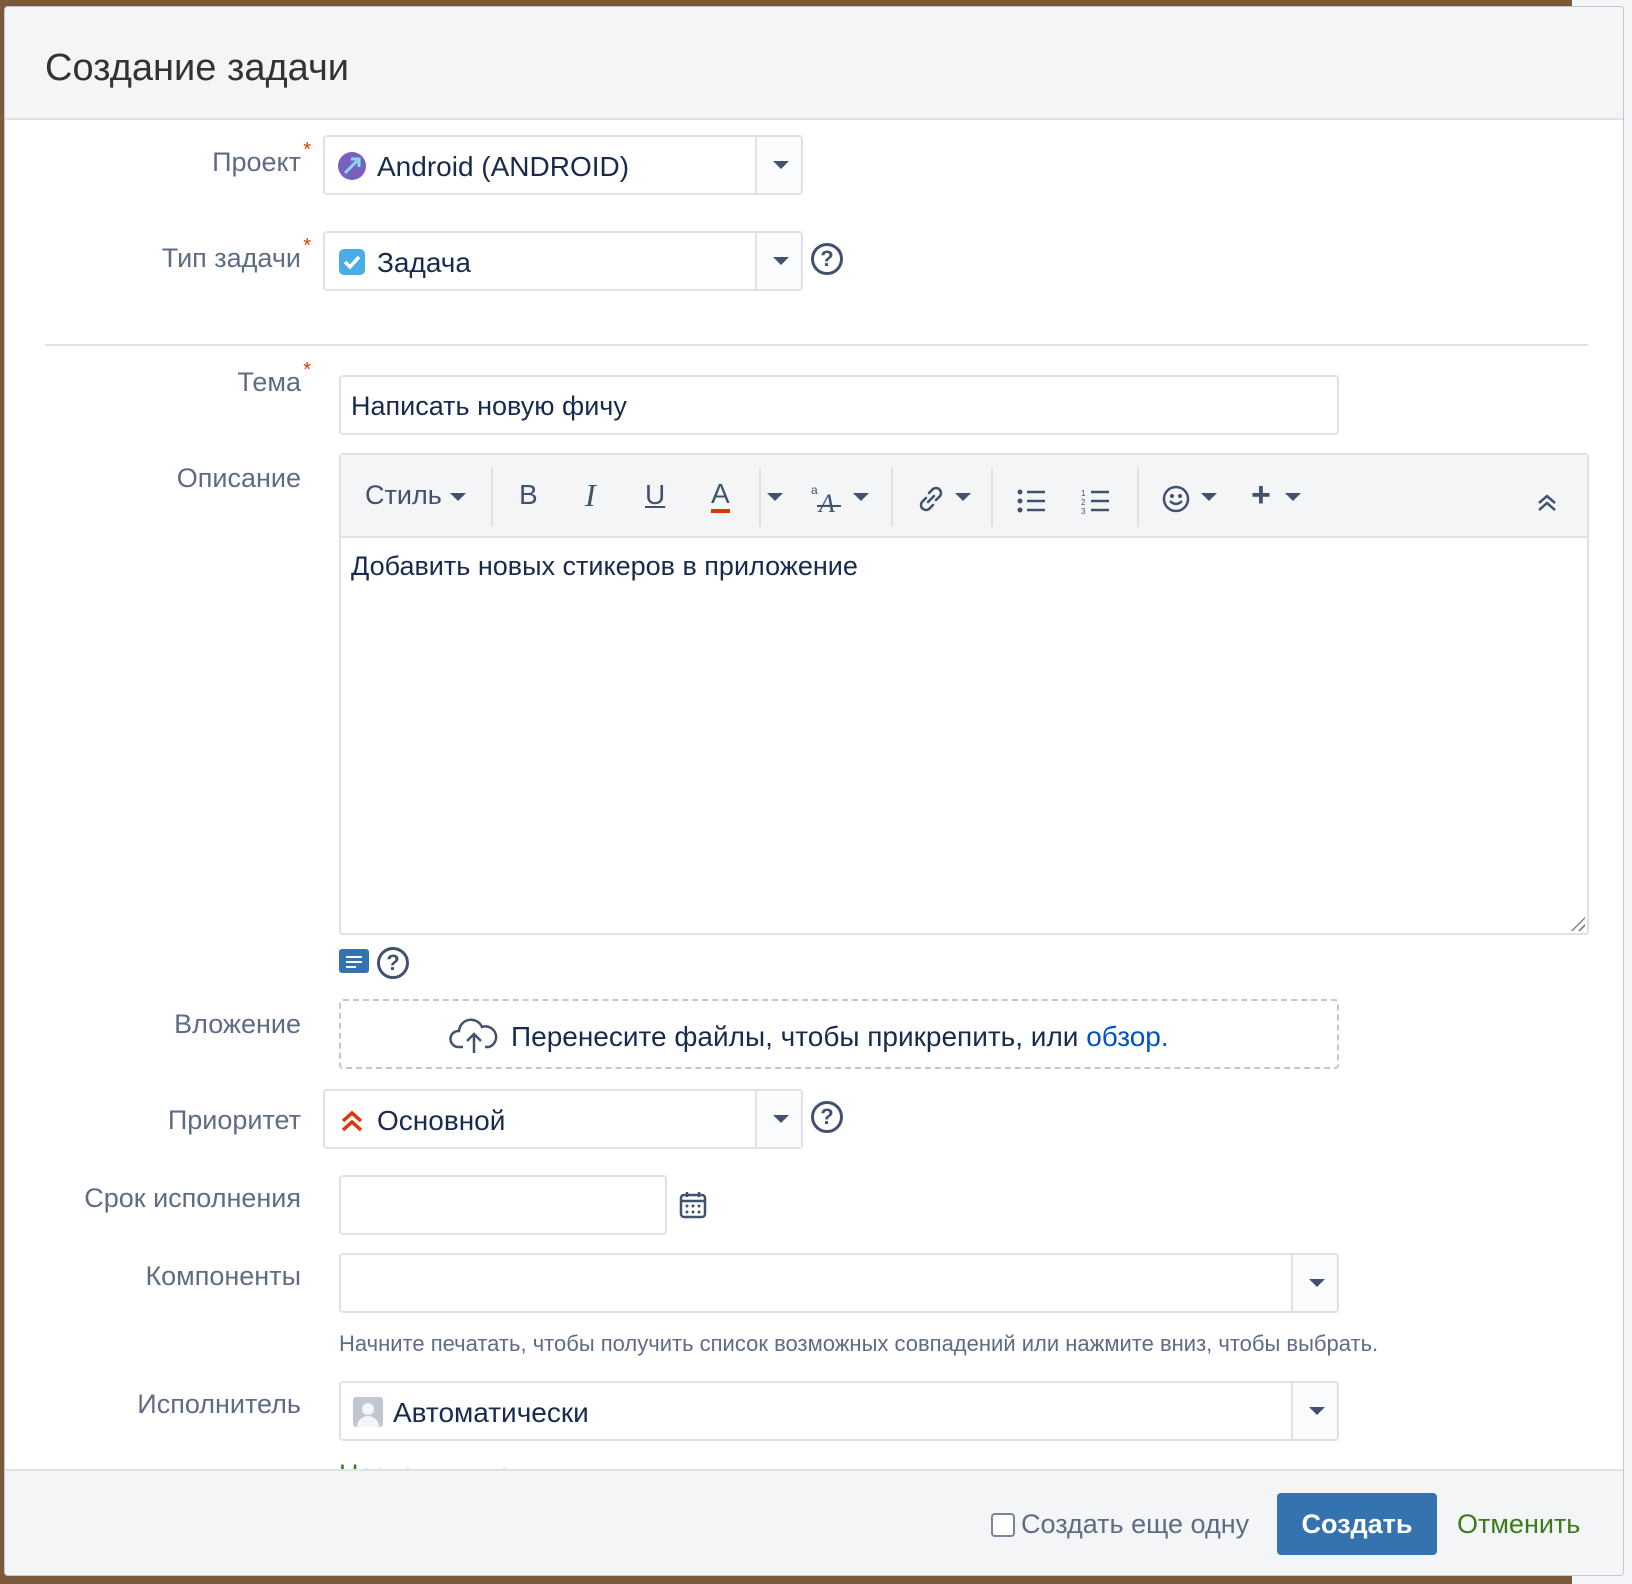  What do you see at coordinates (814, 63) in the screenshot?
I see `dialog-header: Создание задачи` at bounding box center [814, 63].